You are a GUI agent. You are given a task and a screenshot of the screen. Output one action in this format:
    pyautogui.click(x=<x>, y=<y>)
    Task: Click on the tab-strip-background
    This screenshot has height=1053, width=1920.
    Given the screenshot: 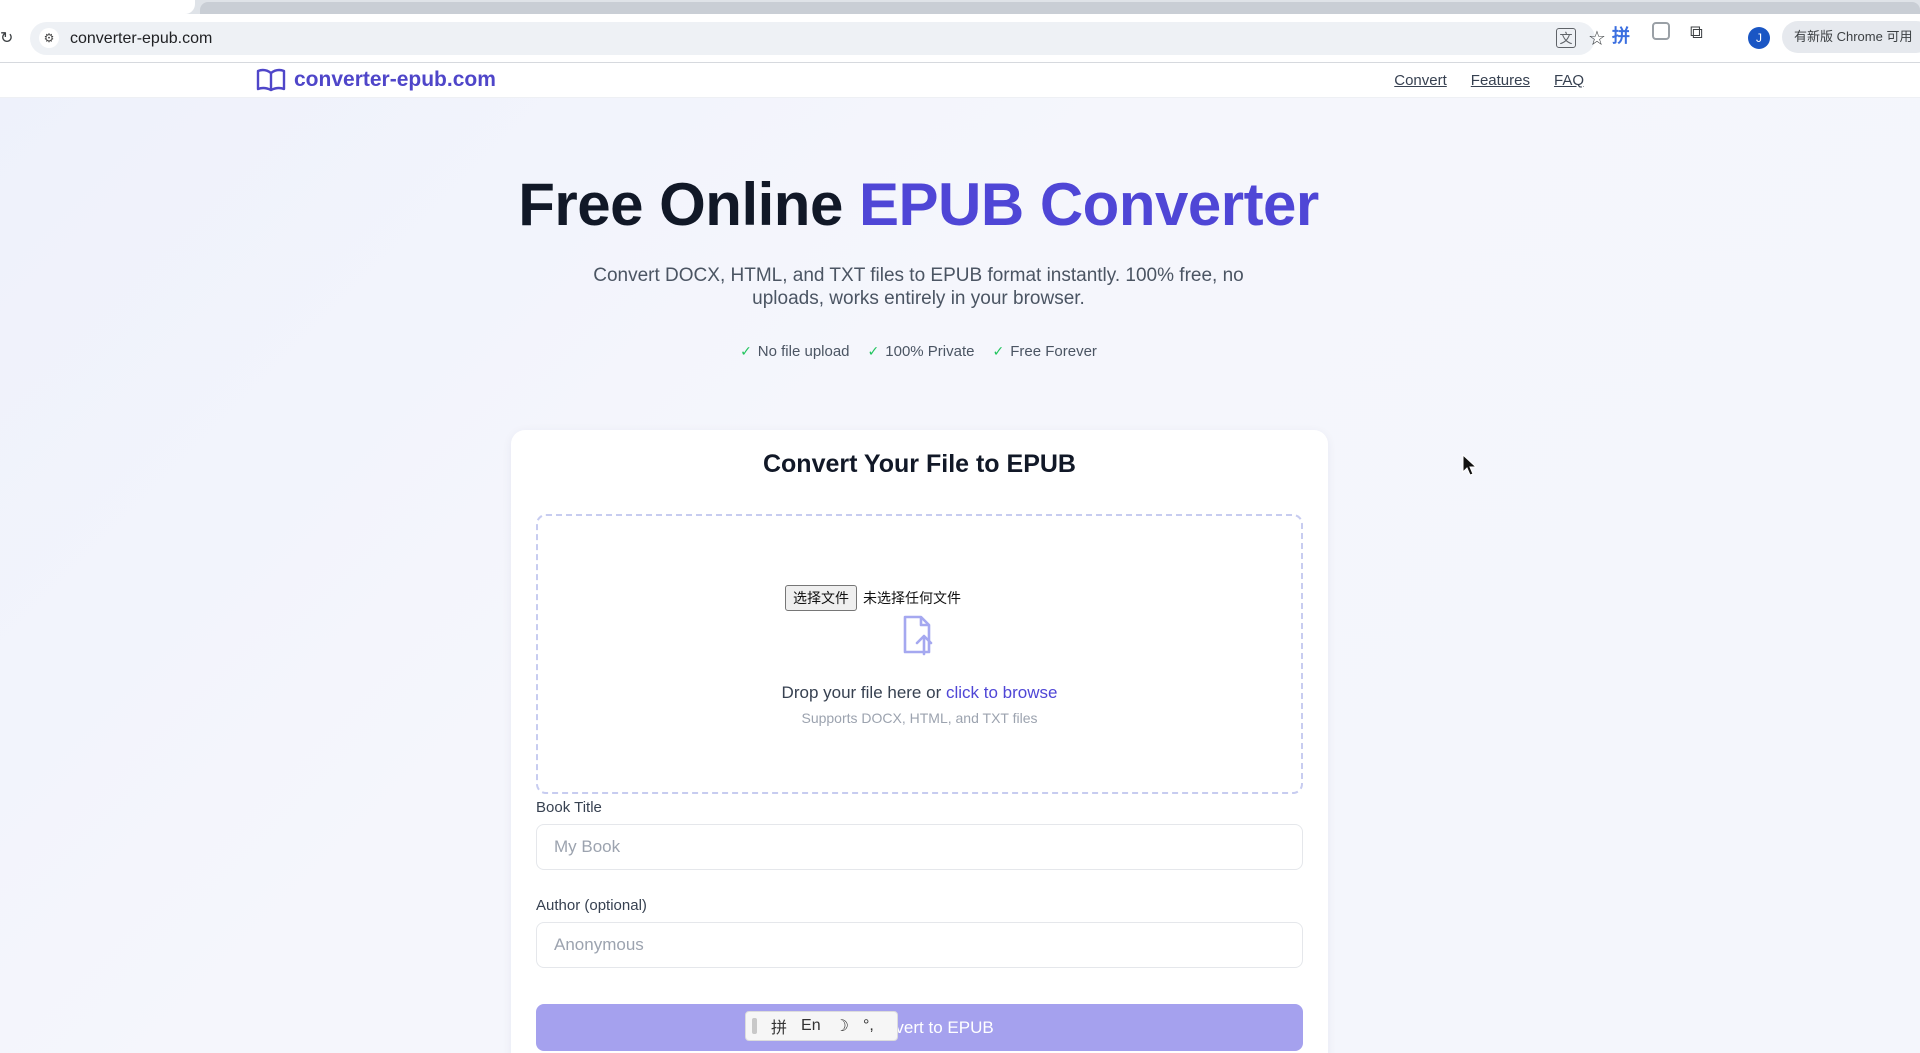 What is the action you would take?
    pyautogui.click(x=1060, y=8)
    